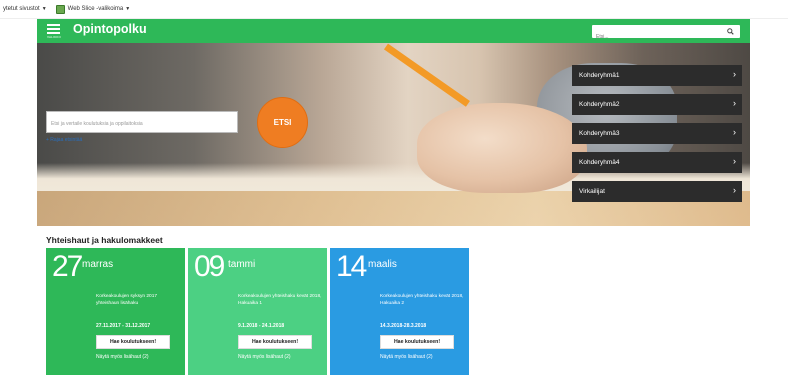 The width and height of the screenshot is (788, 375). What do you see at coordinates (123, 326) in the screenshot?
I see `card-dates: 27.11.2017 - 31.12.2017` at bounding box center [123, 326].